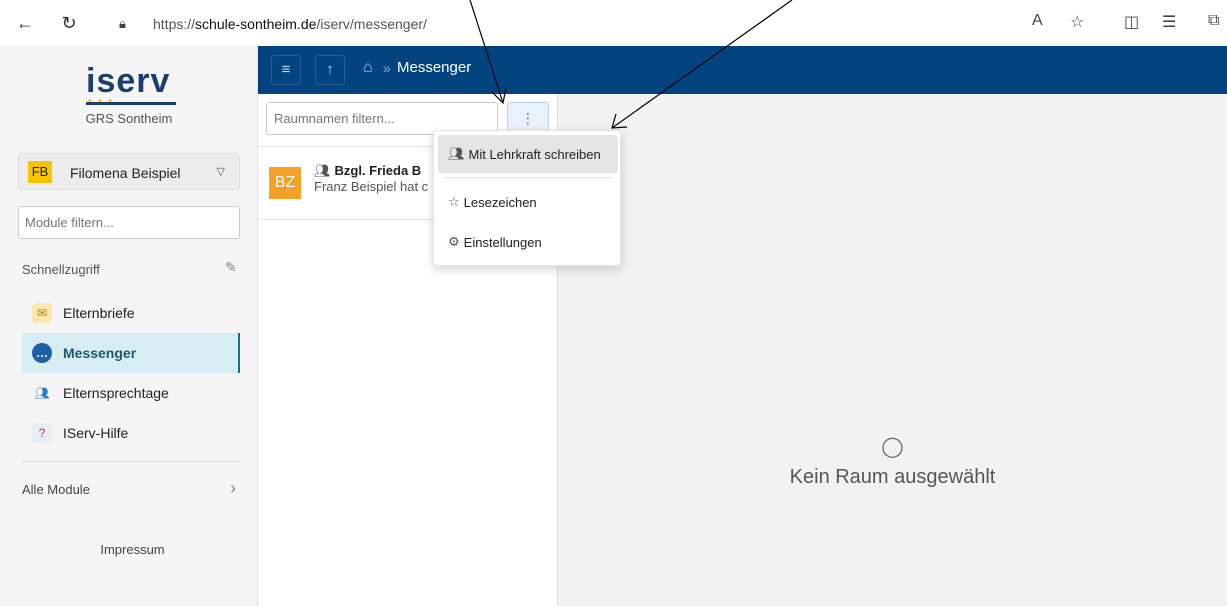 Image resolution: width=1227 pixels, height=606 pixels. Describe the element at coordinates (69, 23) in the screenshot. I see `reload-icon: ↻` at that location.